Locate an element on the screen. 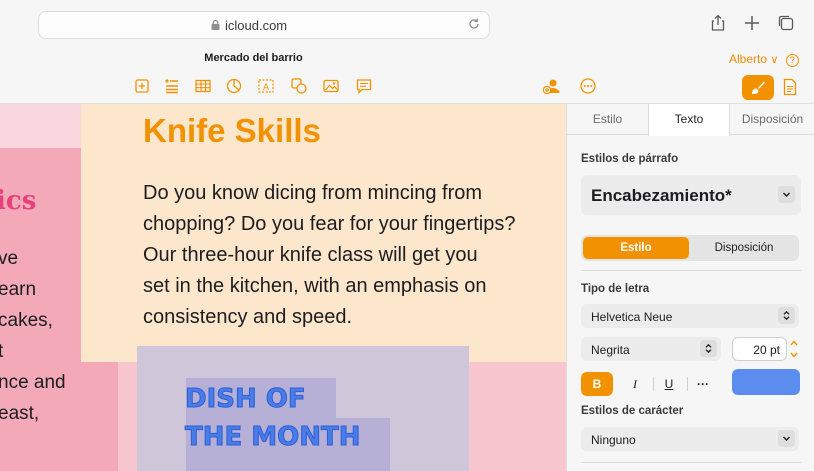 Image resolution: width=814 pixels, height=471 pixels. left-block-line: east, is located at coordinates (19, 414).